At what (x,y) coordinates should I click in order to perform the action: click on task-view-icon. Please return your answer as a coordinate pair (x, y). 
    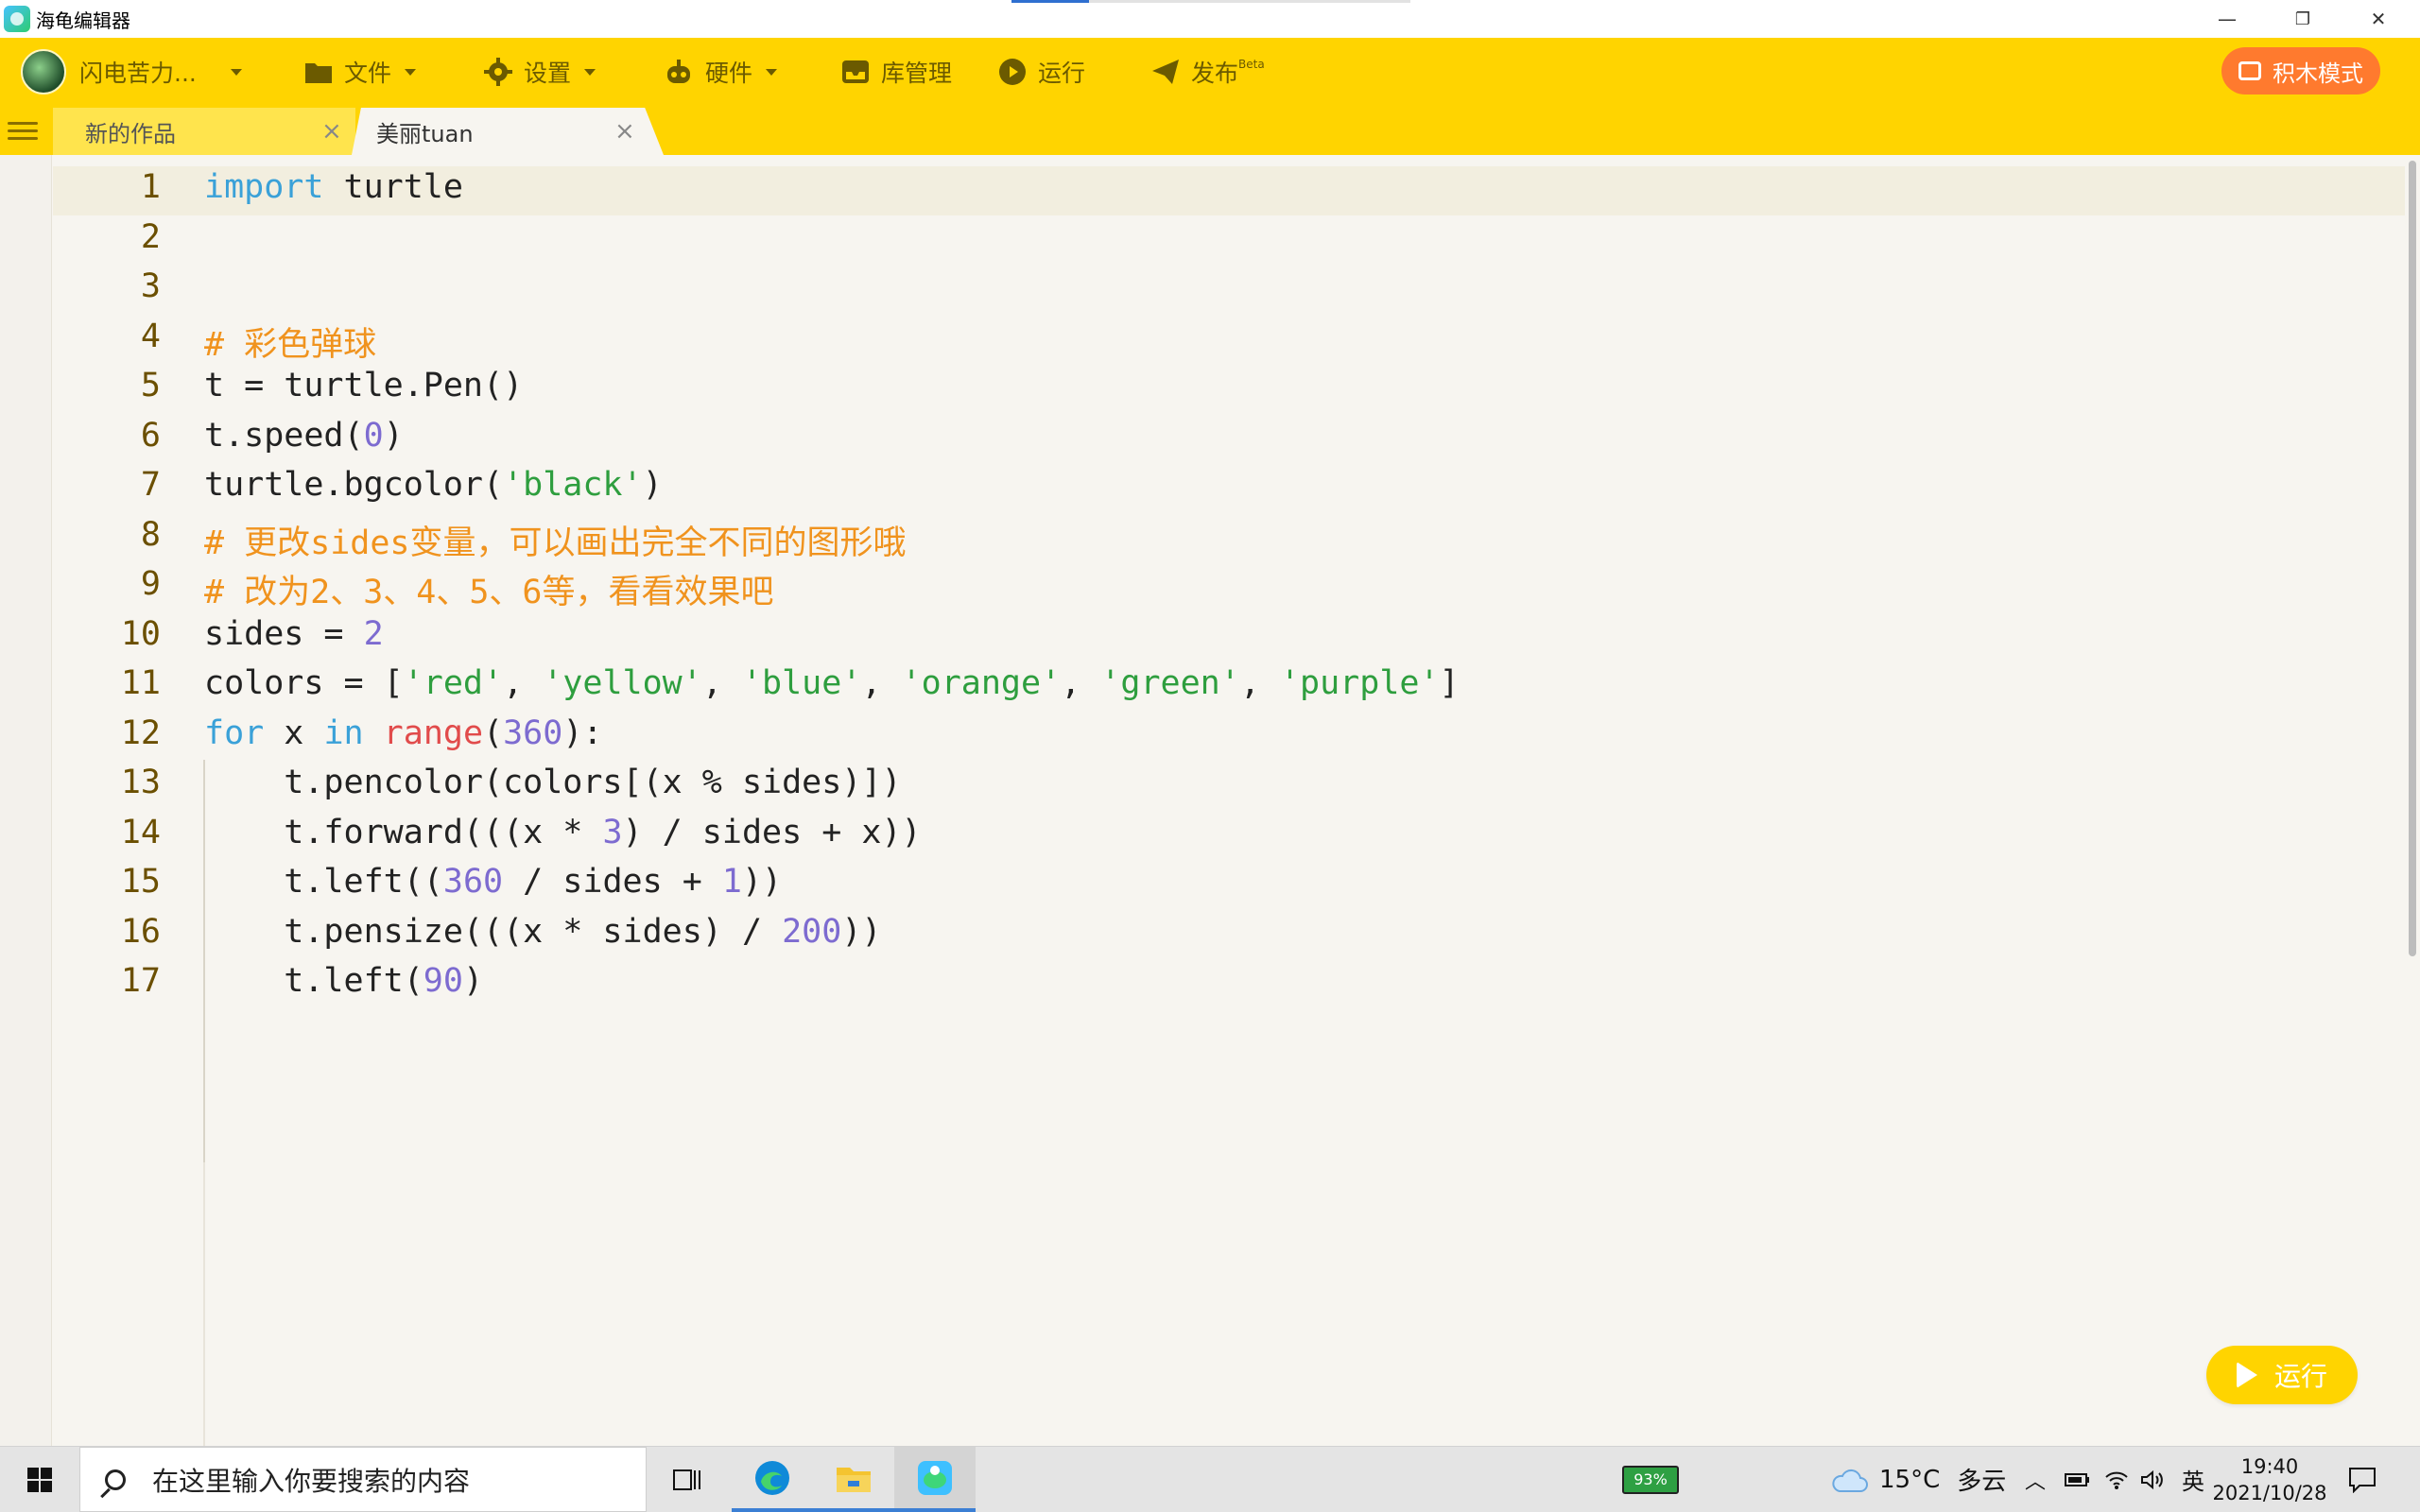
    Looking at the image, I should click on (686, 1479).